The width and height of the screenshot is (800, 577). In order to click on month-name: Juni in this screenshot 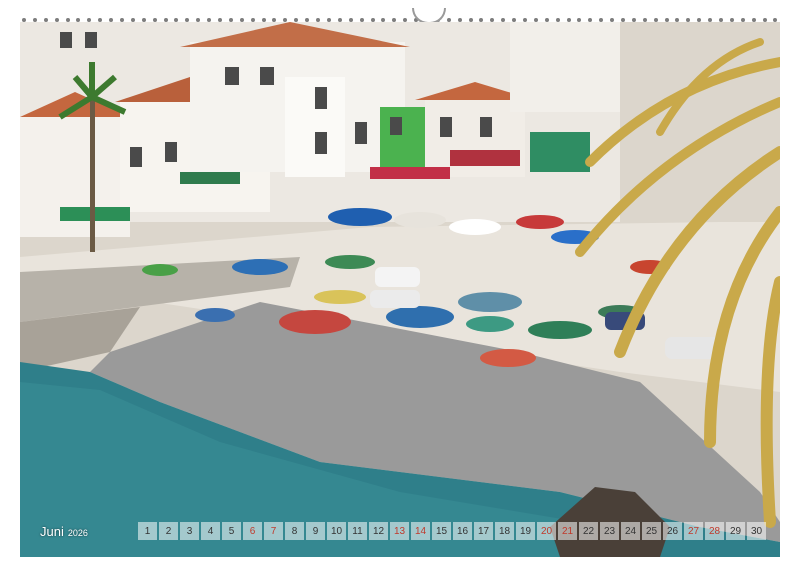, I will do `click(52, 531)`.